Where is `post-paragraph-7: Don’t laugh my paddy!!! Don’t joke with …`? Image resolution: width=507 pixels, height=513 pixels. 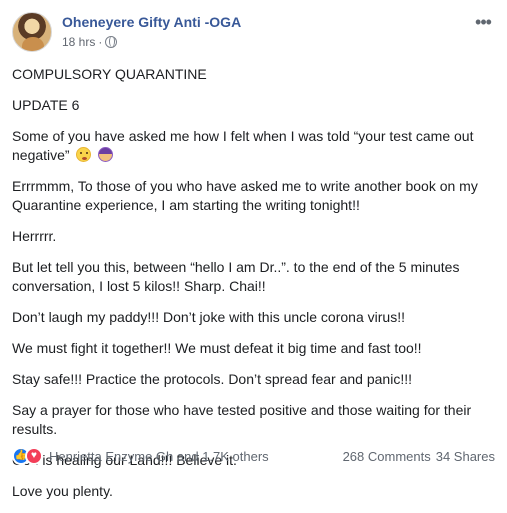 post-paragraph-7: Don’t laugh my paddy!!! Don’t joke with … is located at coordinates (208, 317).